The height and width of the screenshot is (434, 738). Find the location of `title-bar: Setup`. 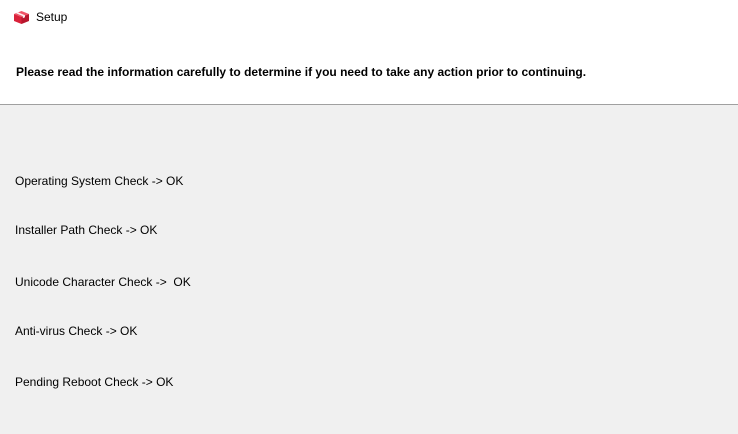

title-bar: Setup is located at coordinates (369, 17).